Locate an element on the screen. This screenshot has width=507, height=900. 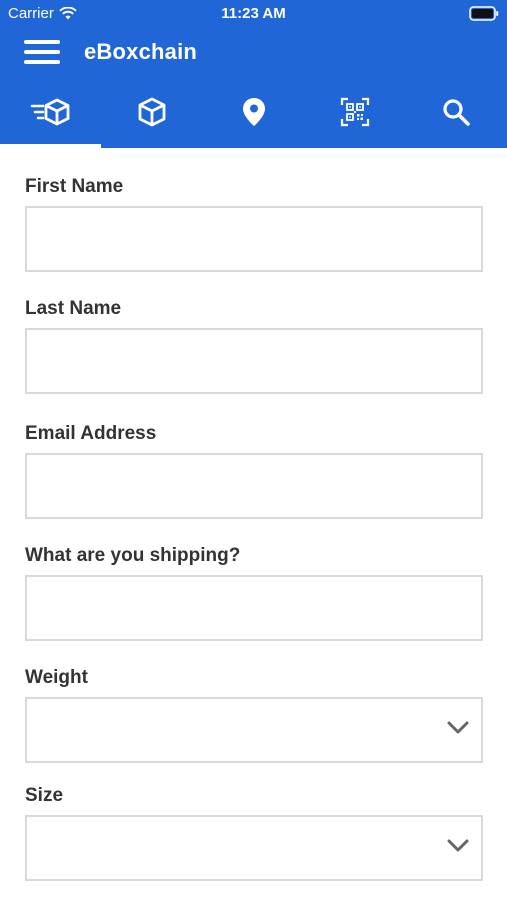
first-name-label: First Name is located at coordinates (74, 186).